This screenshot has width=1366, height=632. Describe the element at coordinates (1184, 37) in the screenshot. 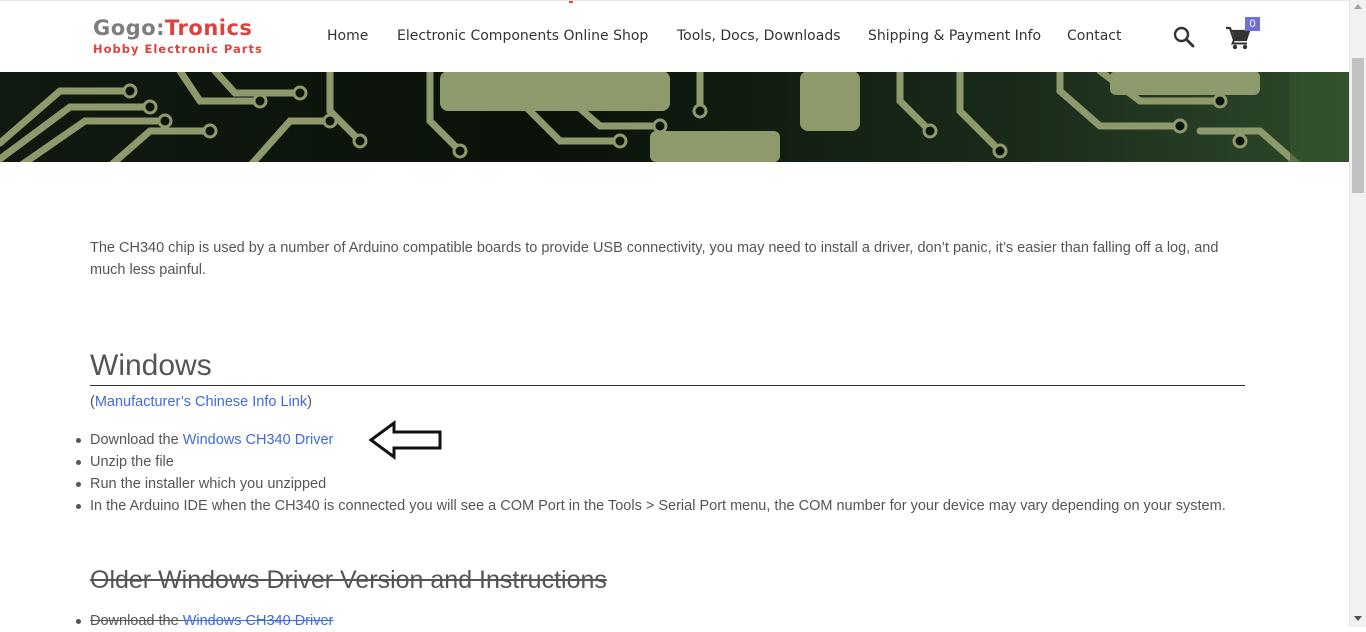

I see `search-icon` at that location.